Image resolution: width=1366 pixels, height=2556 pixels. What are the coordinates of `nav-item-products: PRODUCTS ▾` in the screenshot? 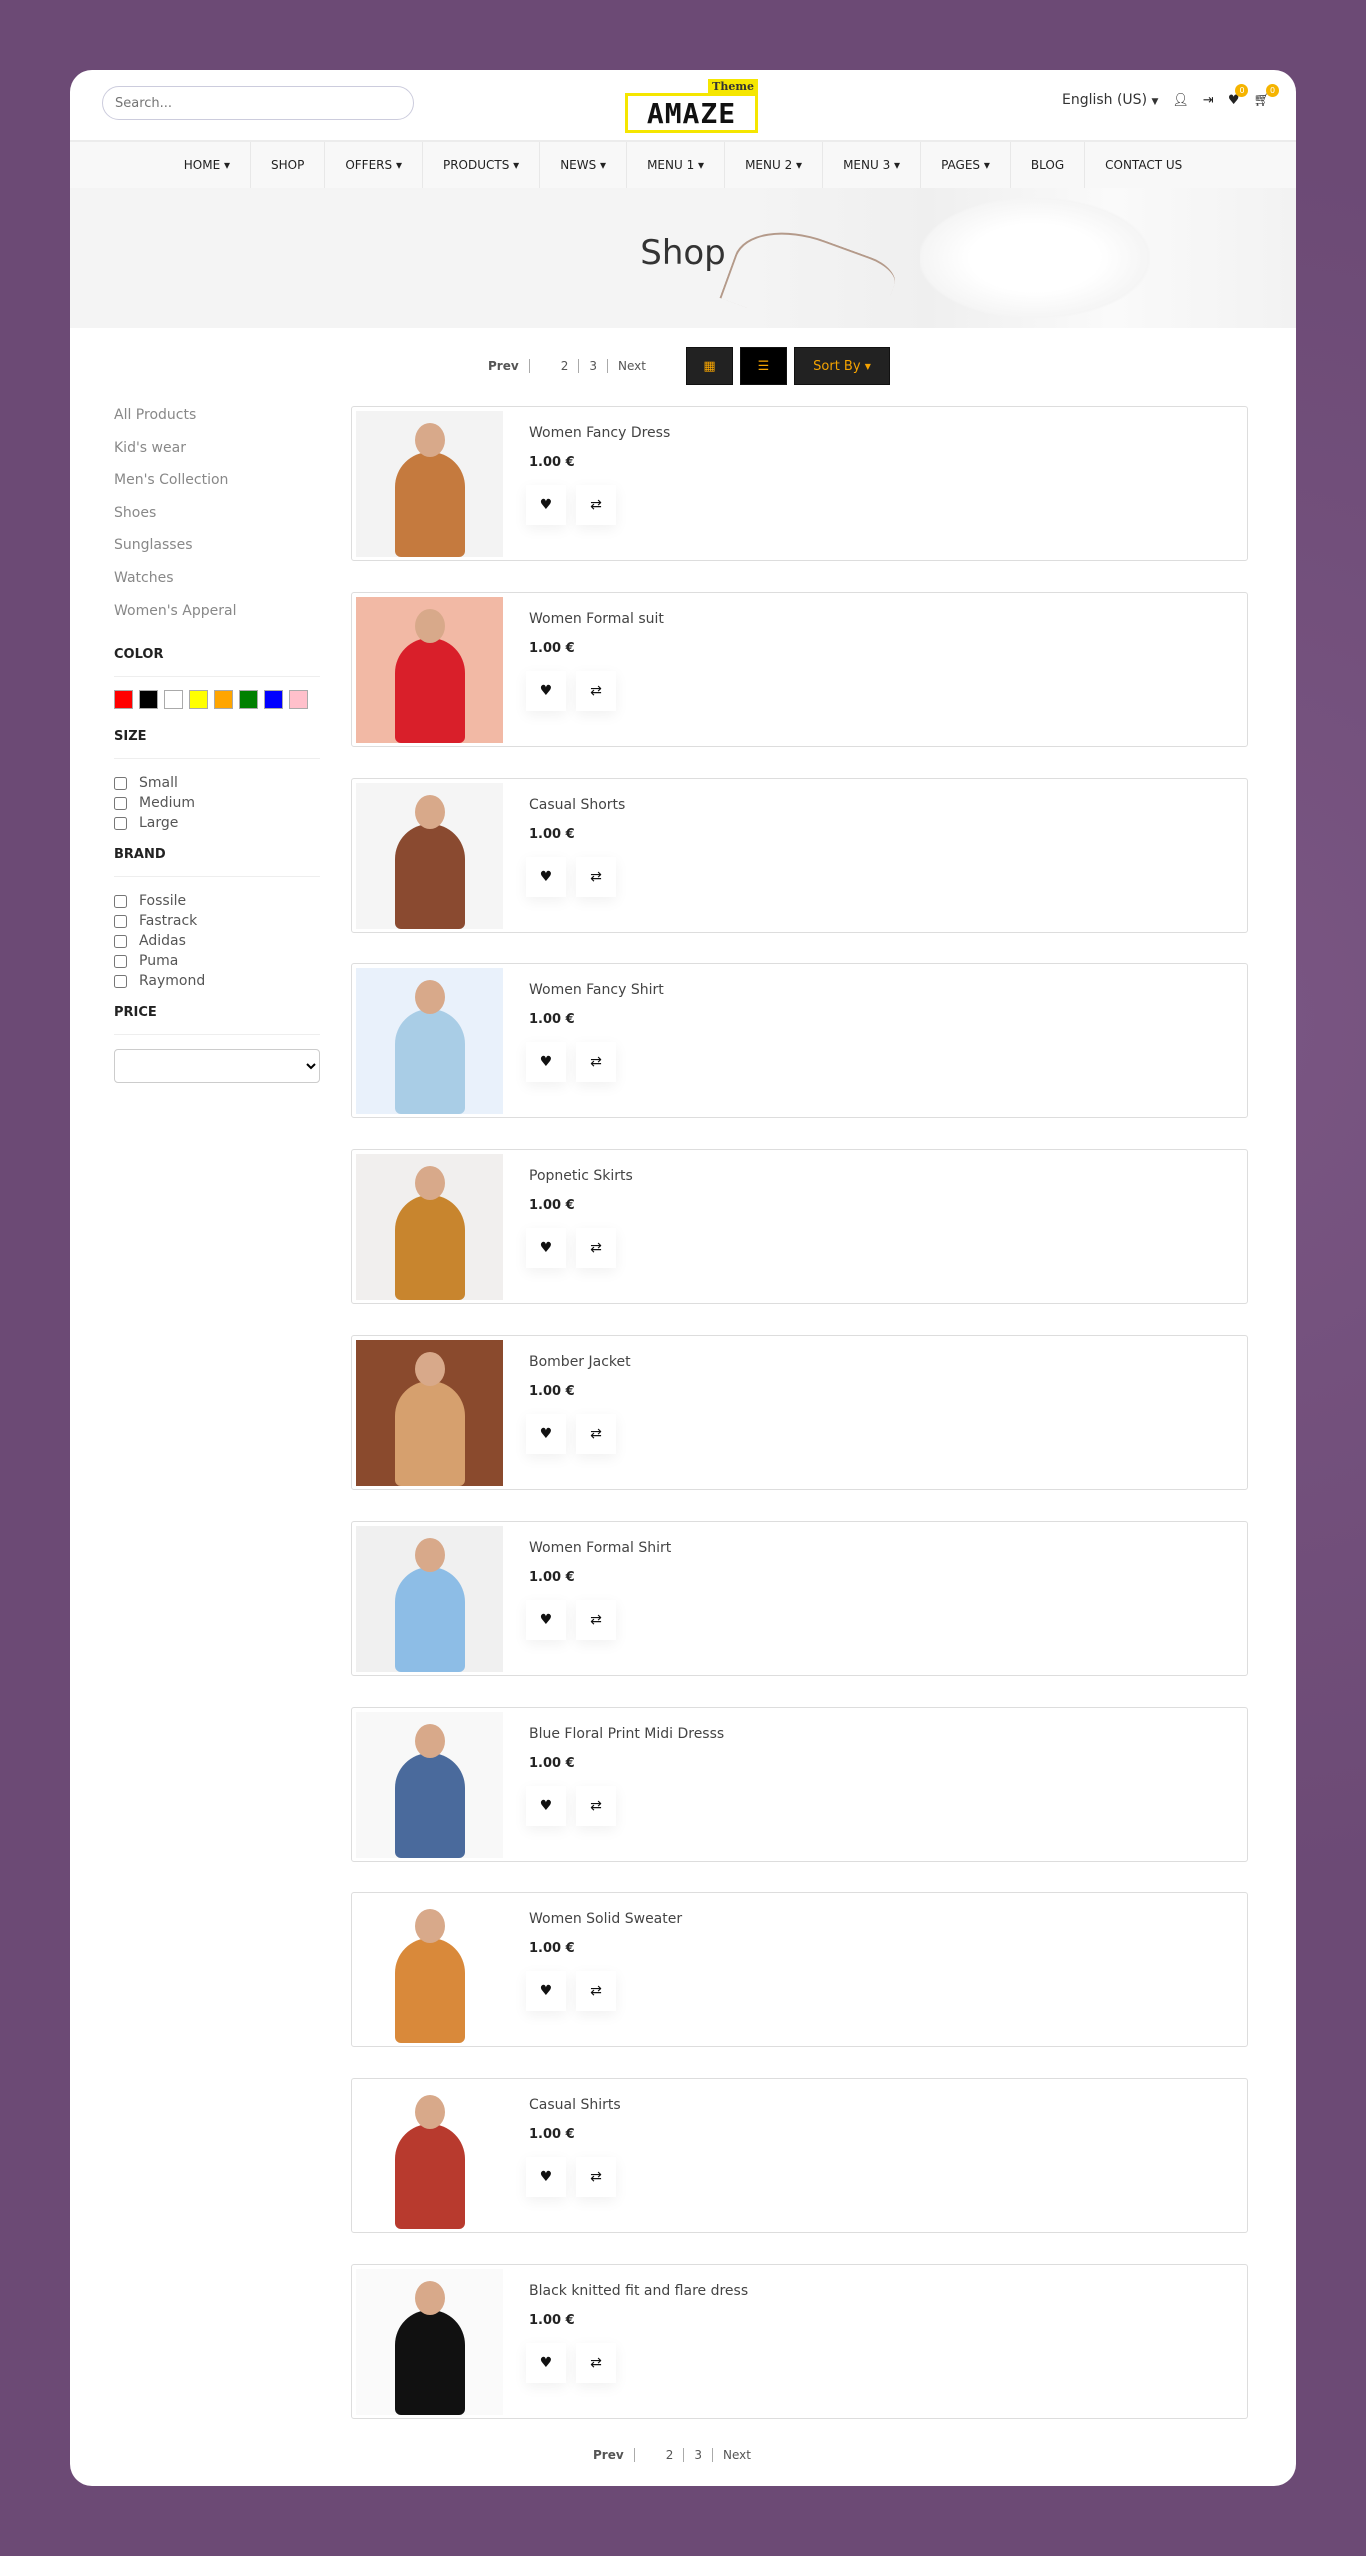 It's located at (482, 165).